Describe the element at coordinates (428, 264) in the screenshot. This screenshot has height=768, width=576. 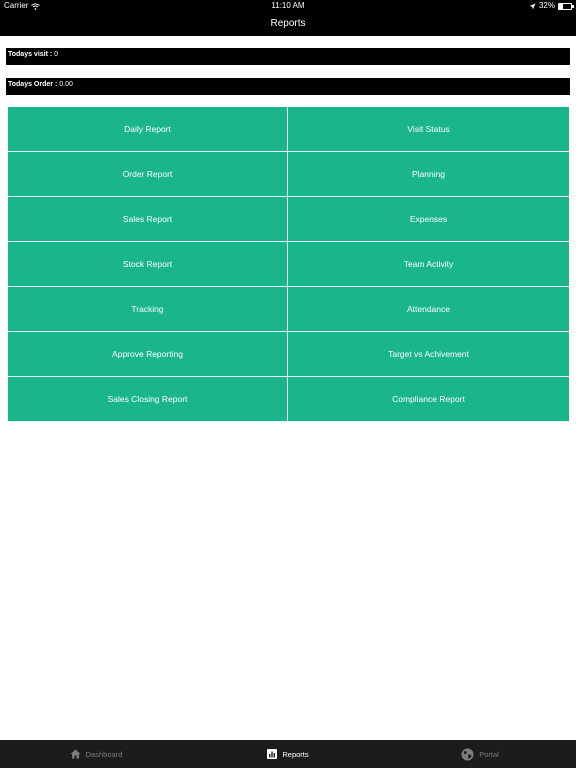
I see `team-activity-button: Team Activity` at that location.